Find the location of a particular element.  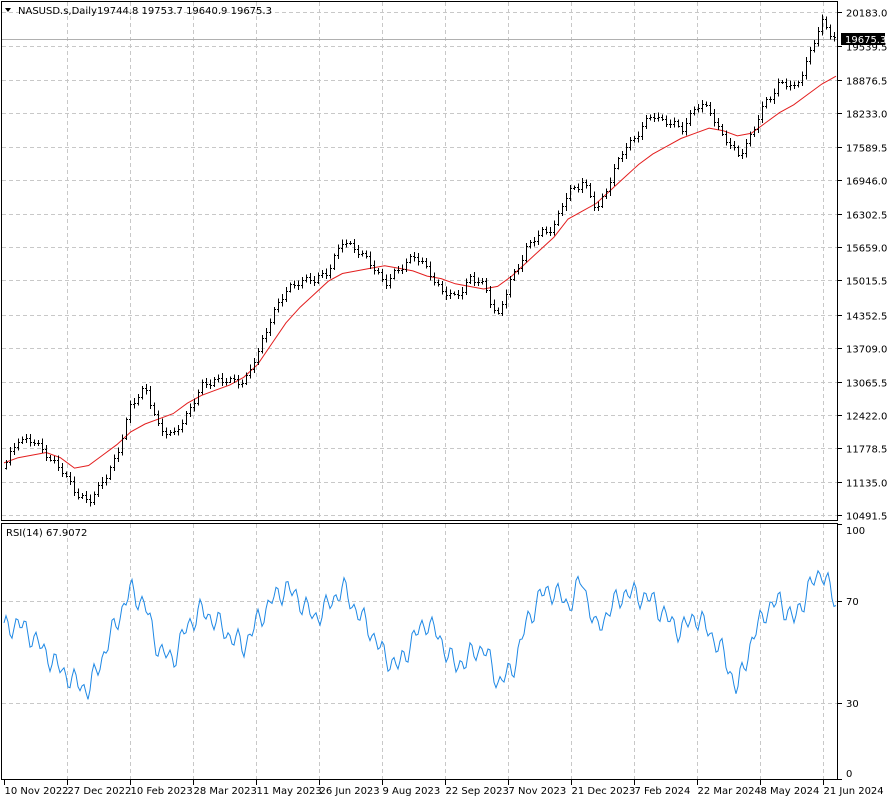

price-tick-label: 18233.0 is located at coordinates (866, 115).